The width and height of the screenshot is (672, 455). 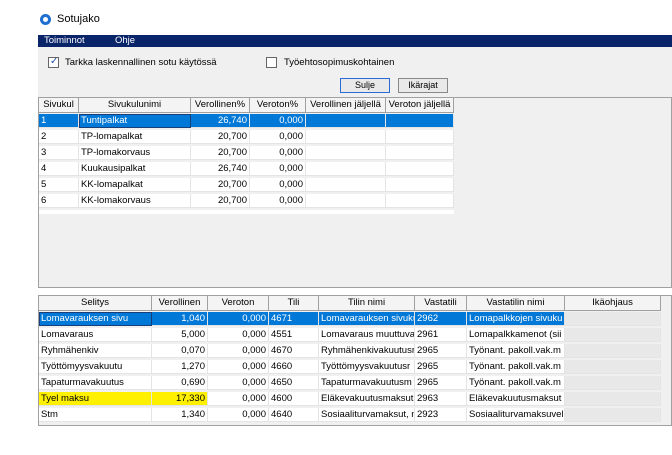 What do you see at coordinates (141, 62) in the screenshot?
I see `precise-calc-label: Tarkka laskennallinen sotu käytössä` at bounding box center [141, 62].